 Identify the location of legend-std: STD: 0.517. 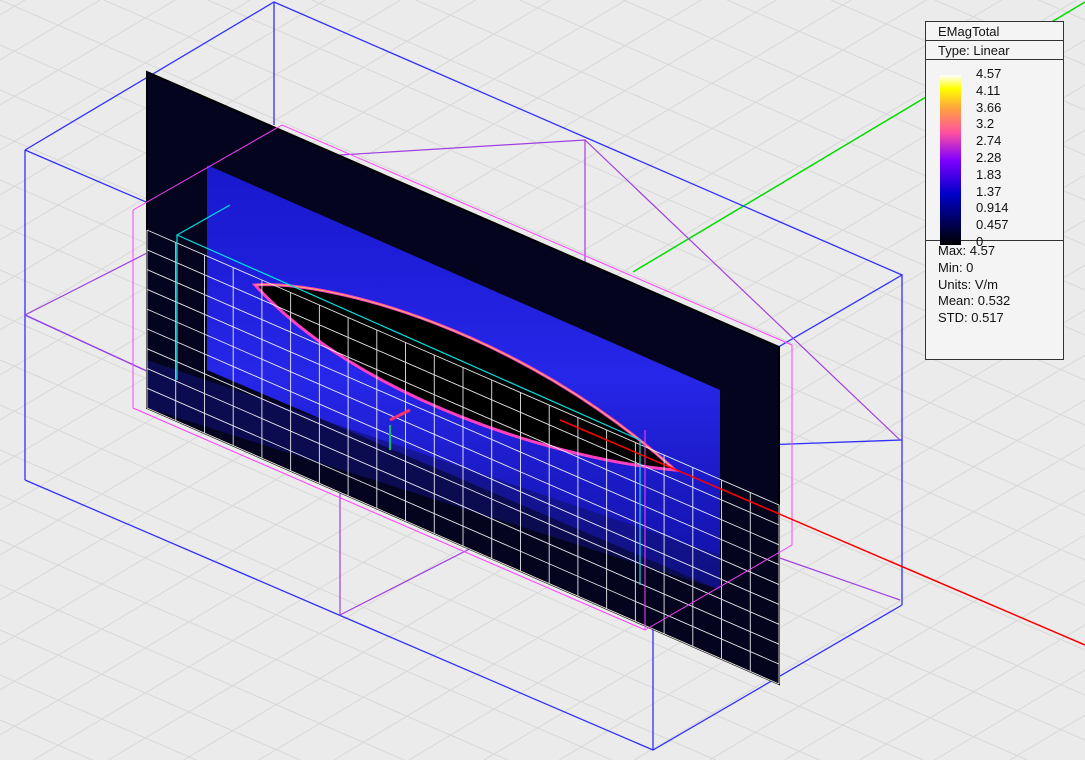
(971, 318).